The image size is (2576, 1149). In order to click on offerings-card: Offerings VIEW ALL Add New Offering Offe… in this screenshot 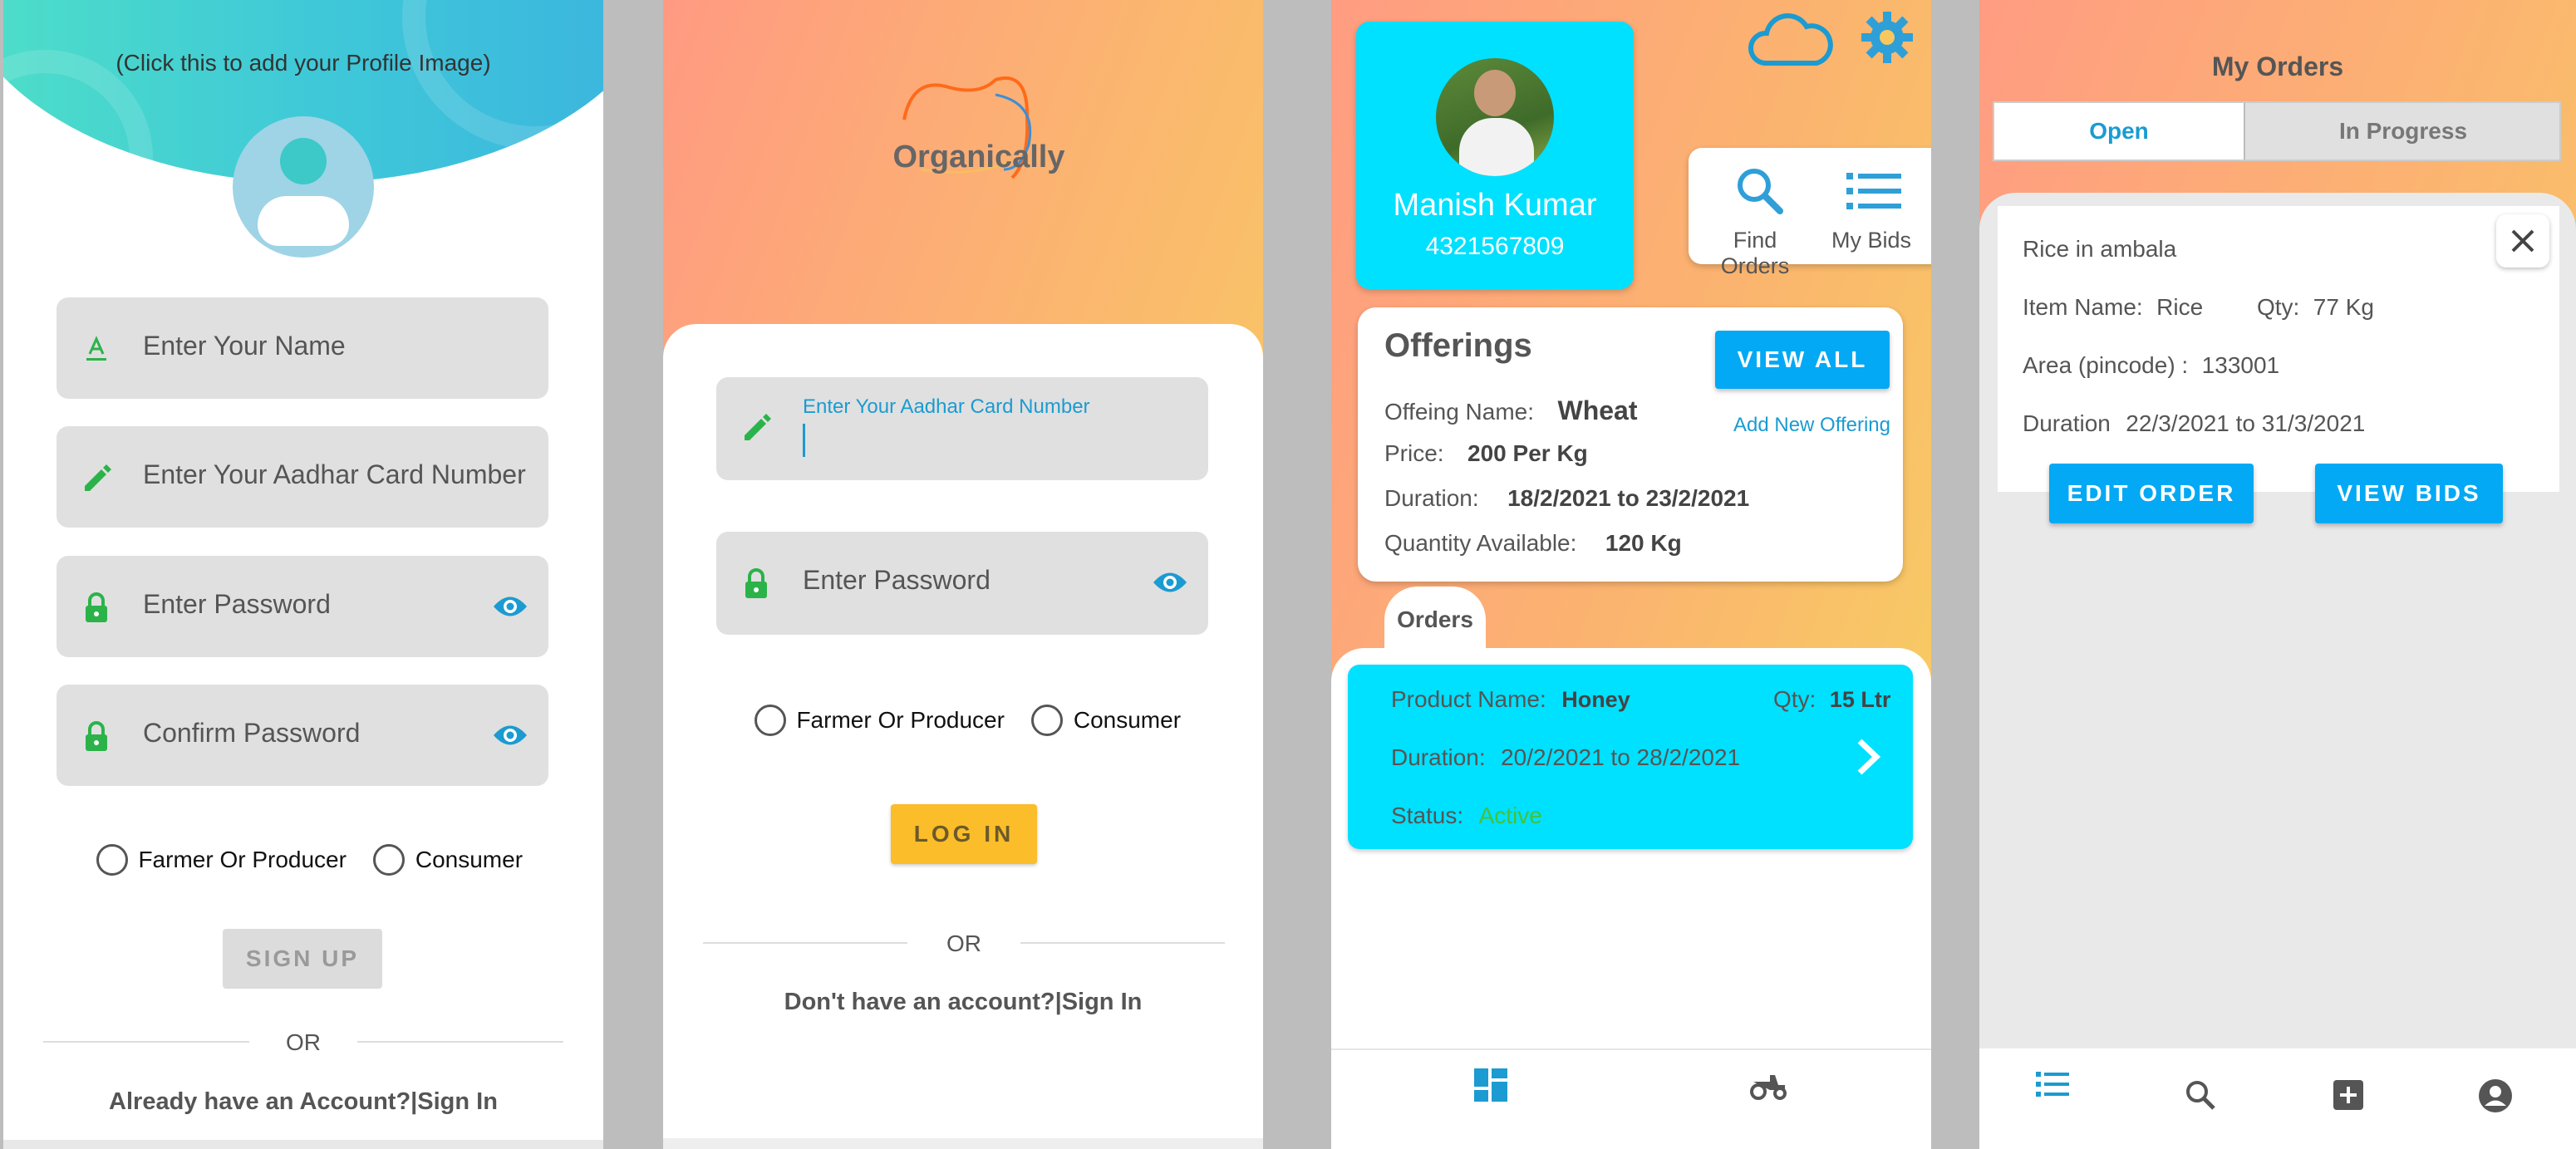, I will do `click(1631, 444)`.